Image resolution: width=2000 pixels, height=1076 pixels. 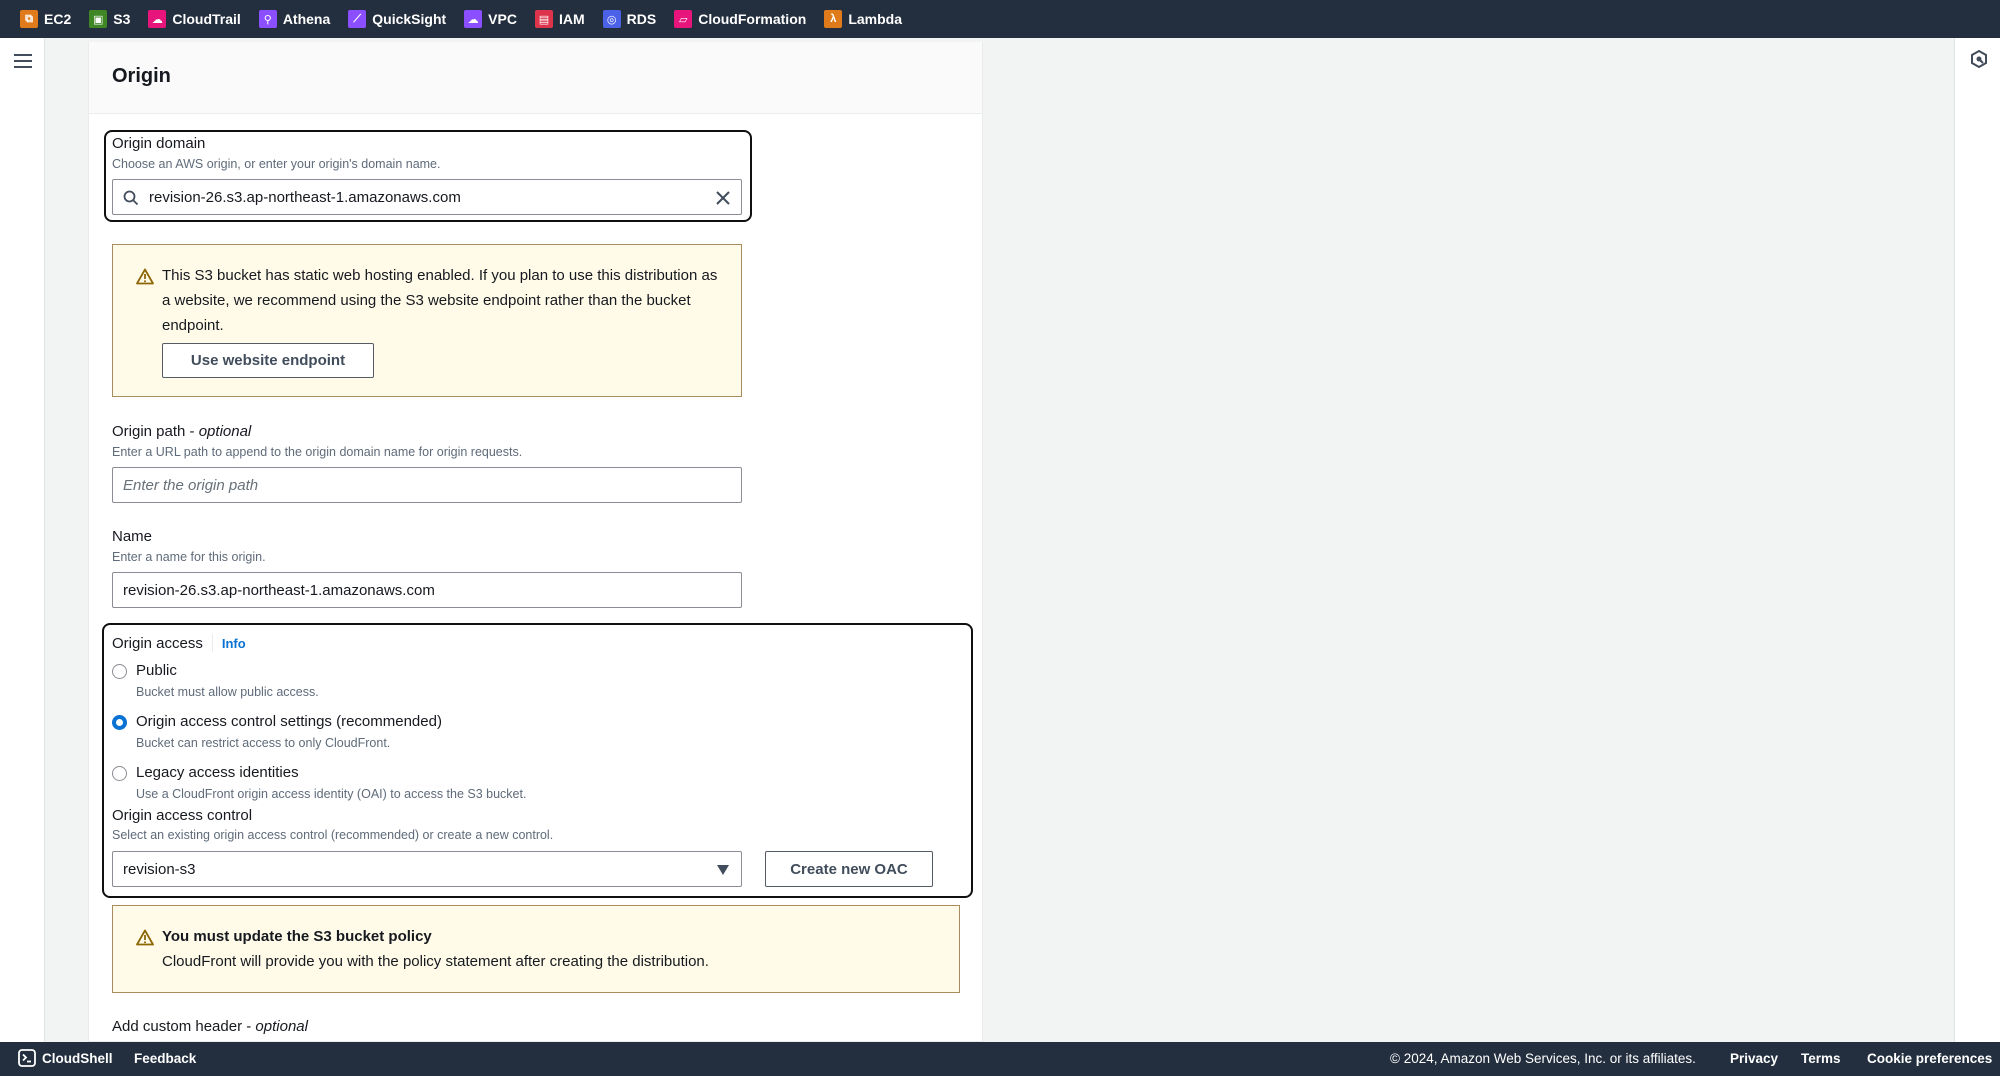 I want to click on nav-service-label: Lambda, so click(x=875, y=19).